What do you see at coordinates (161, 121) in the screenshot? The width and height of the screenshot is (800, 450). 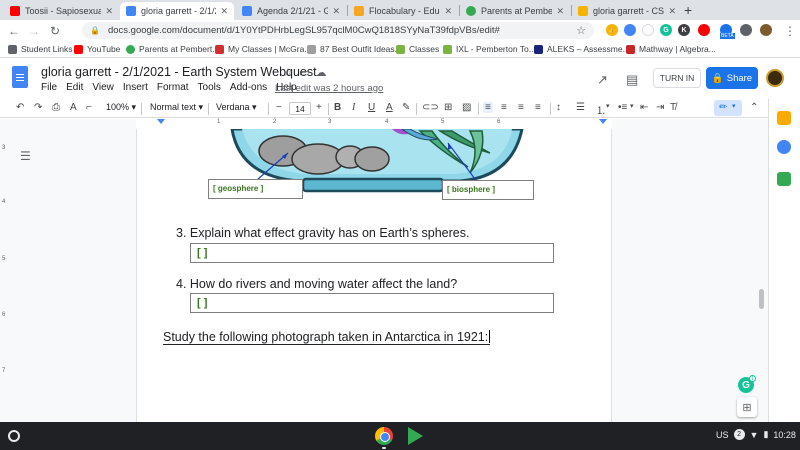 I see `left-indent-marker` at bounding box center [161, 121].